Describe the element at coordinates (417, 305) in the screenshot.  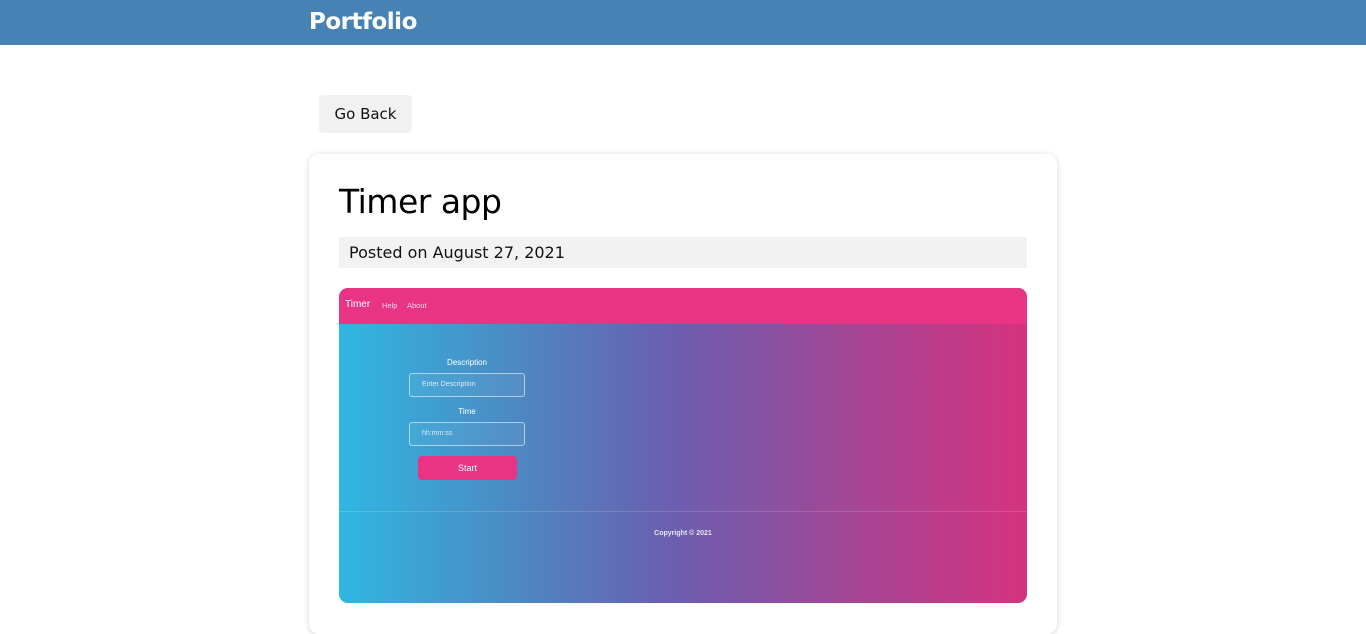
I see `screenshot-nav-about: About` at that location.